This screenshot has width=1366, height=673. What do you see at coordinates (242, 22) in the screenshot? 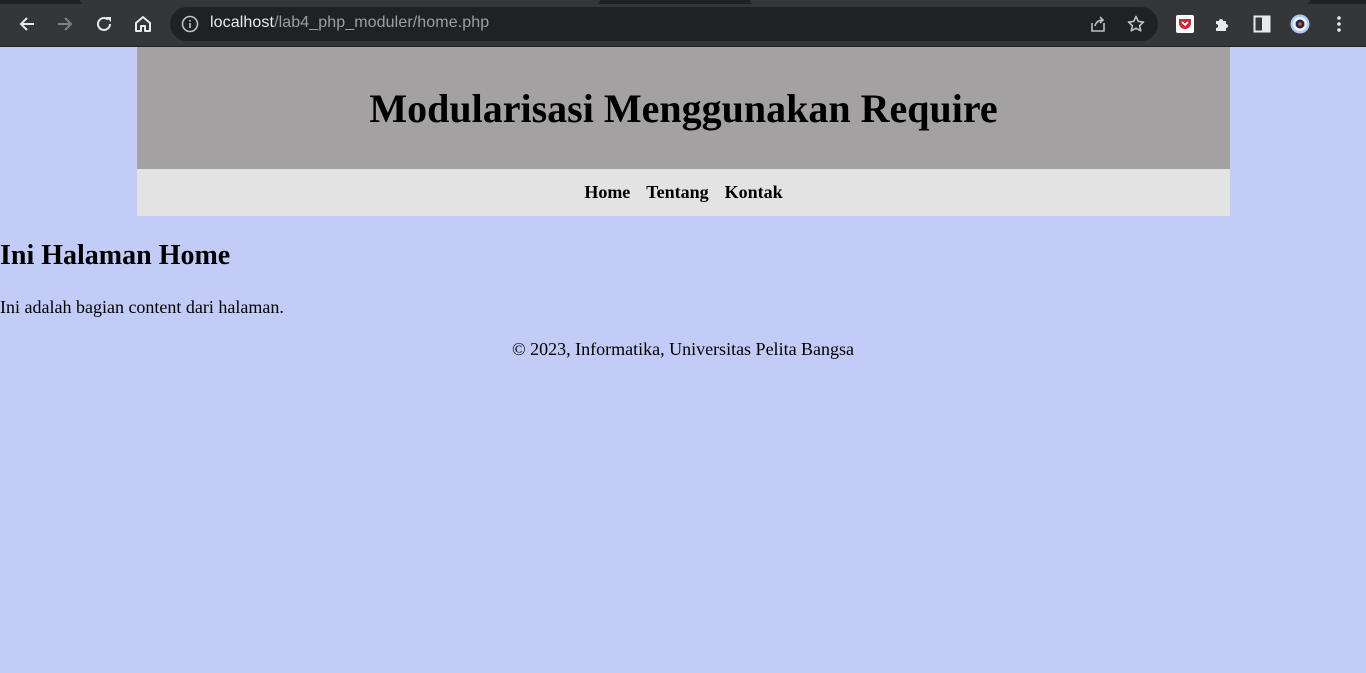
I see `url-host: localhost` at bounding box center [242, 22].